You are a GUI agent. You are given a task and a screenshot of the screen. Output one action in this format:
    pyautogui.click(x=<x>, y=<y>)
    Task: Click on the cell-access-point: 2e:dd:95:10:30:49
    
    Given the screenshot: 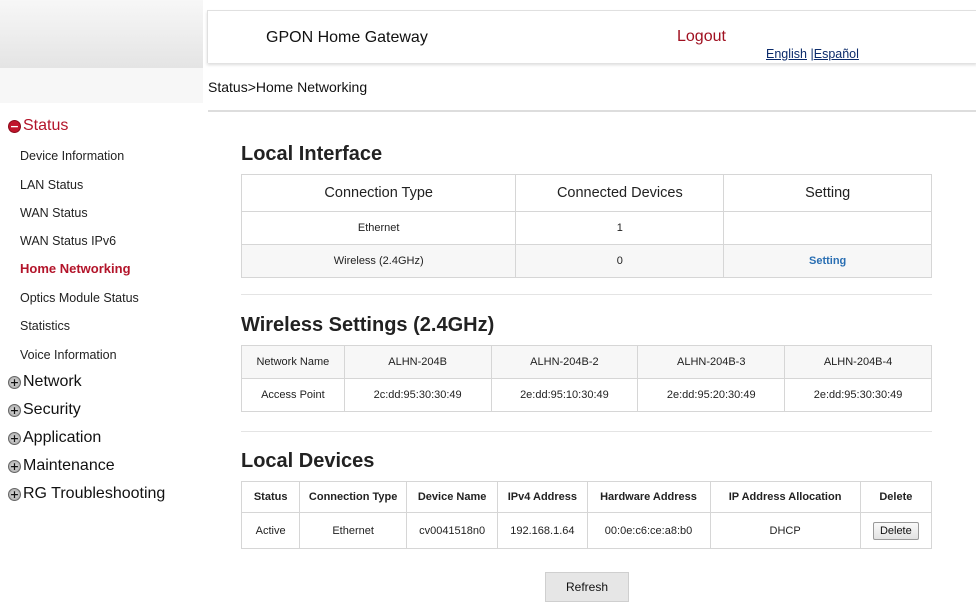 What is the action you would take?
    pyautogui.click(x=564, y=395)
    